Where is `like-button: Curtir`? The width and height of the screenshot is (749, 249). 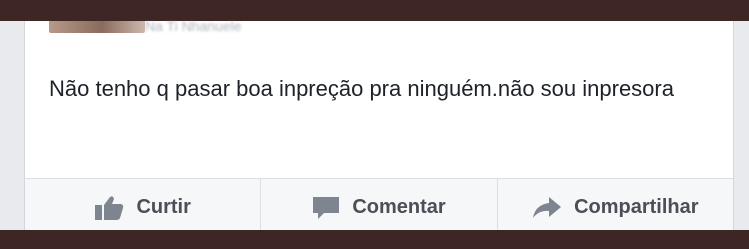
like-button: Curtir is located at coordinates (143, 204).